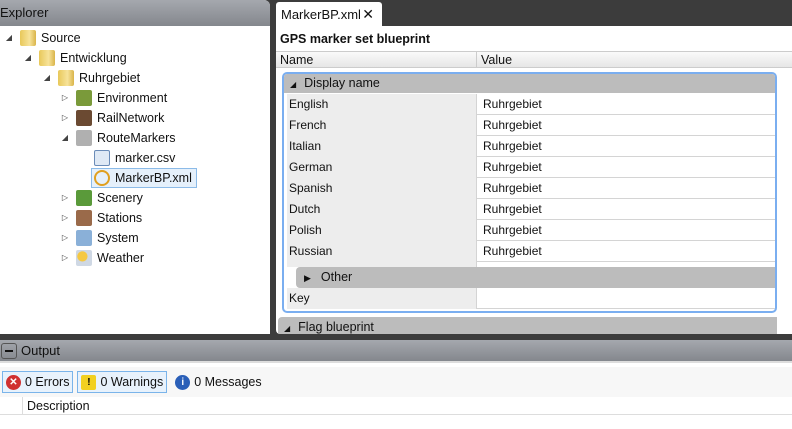 The height and width of the screenshot is (429, 792). I want to click on weather-icon, so click(84, 258).